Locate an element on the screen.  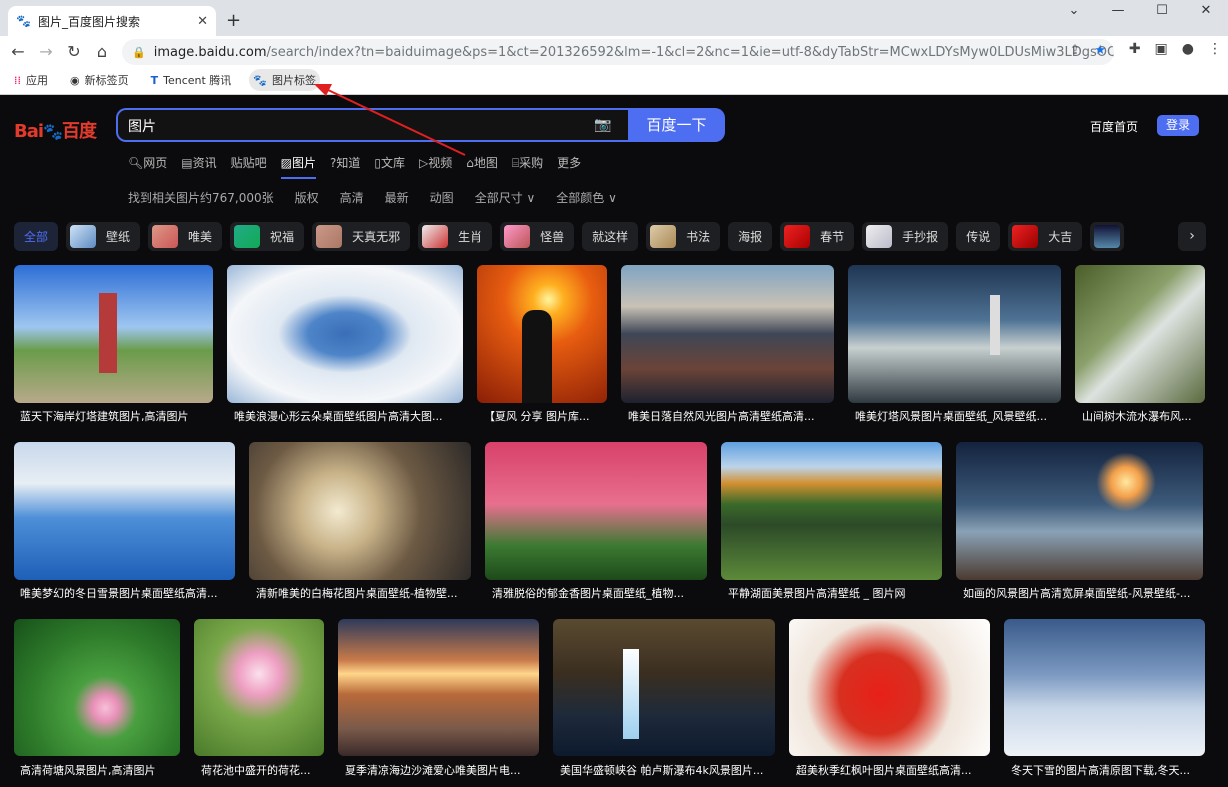
tab-purchase: ⌸采购 is located at coordinates (527, 166).